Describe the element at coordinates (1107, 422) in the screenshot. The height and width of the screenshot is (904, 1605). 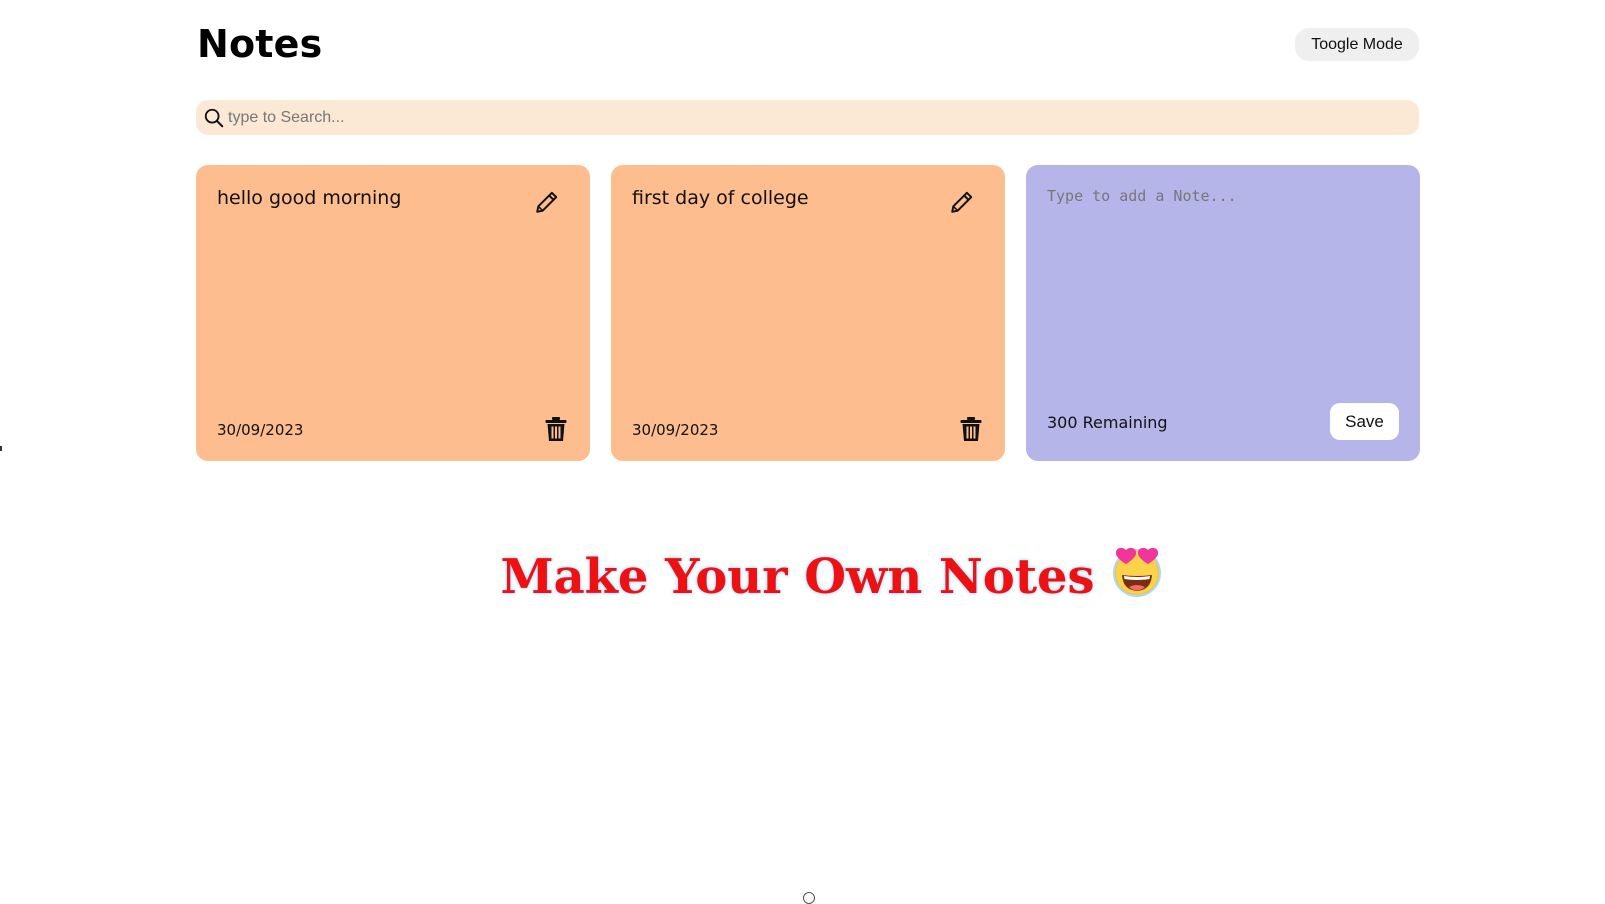
I see `remaining-count: 300 Remaining` at that location.